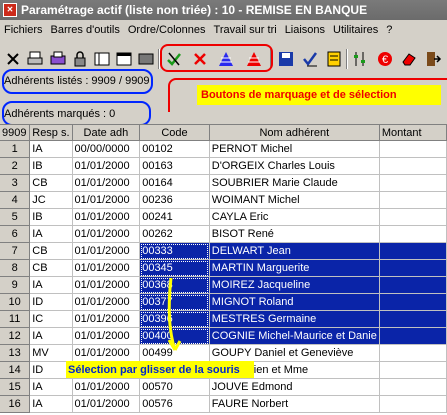 This screenshot has width=447, height=415. Describe the element at coordinates (409, 59) in the screenshot. I see `eraser-icon` at that location.